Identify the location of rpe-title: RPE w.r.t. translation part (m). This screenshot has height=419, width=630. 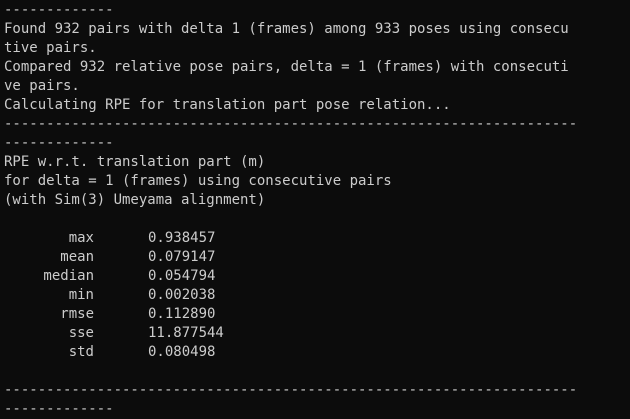
(135, 162).